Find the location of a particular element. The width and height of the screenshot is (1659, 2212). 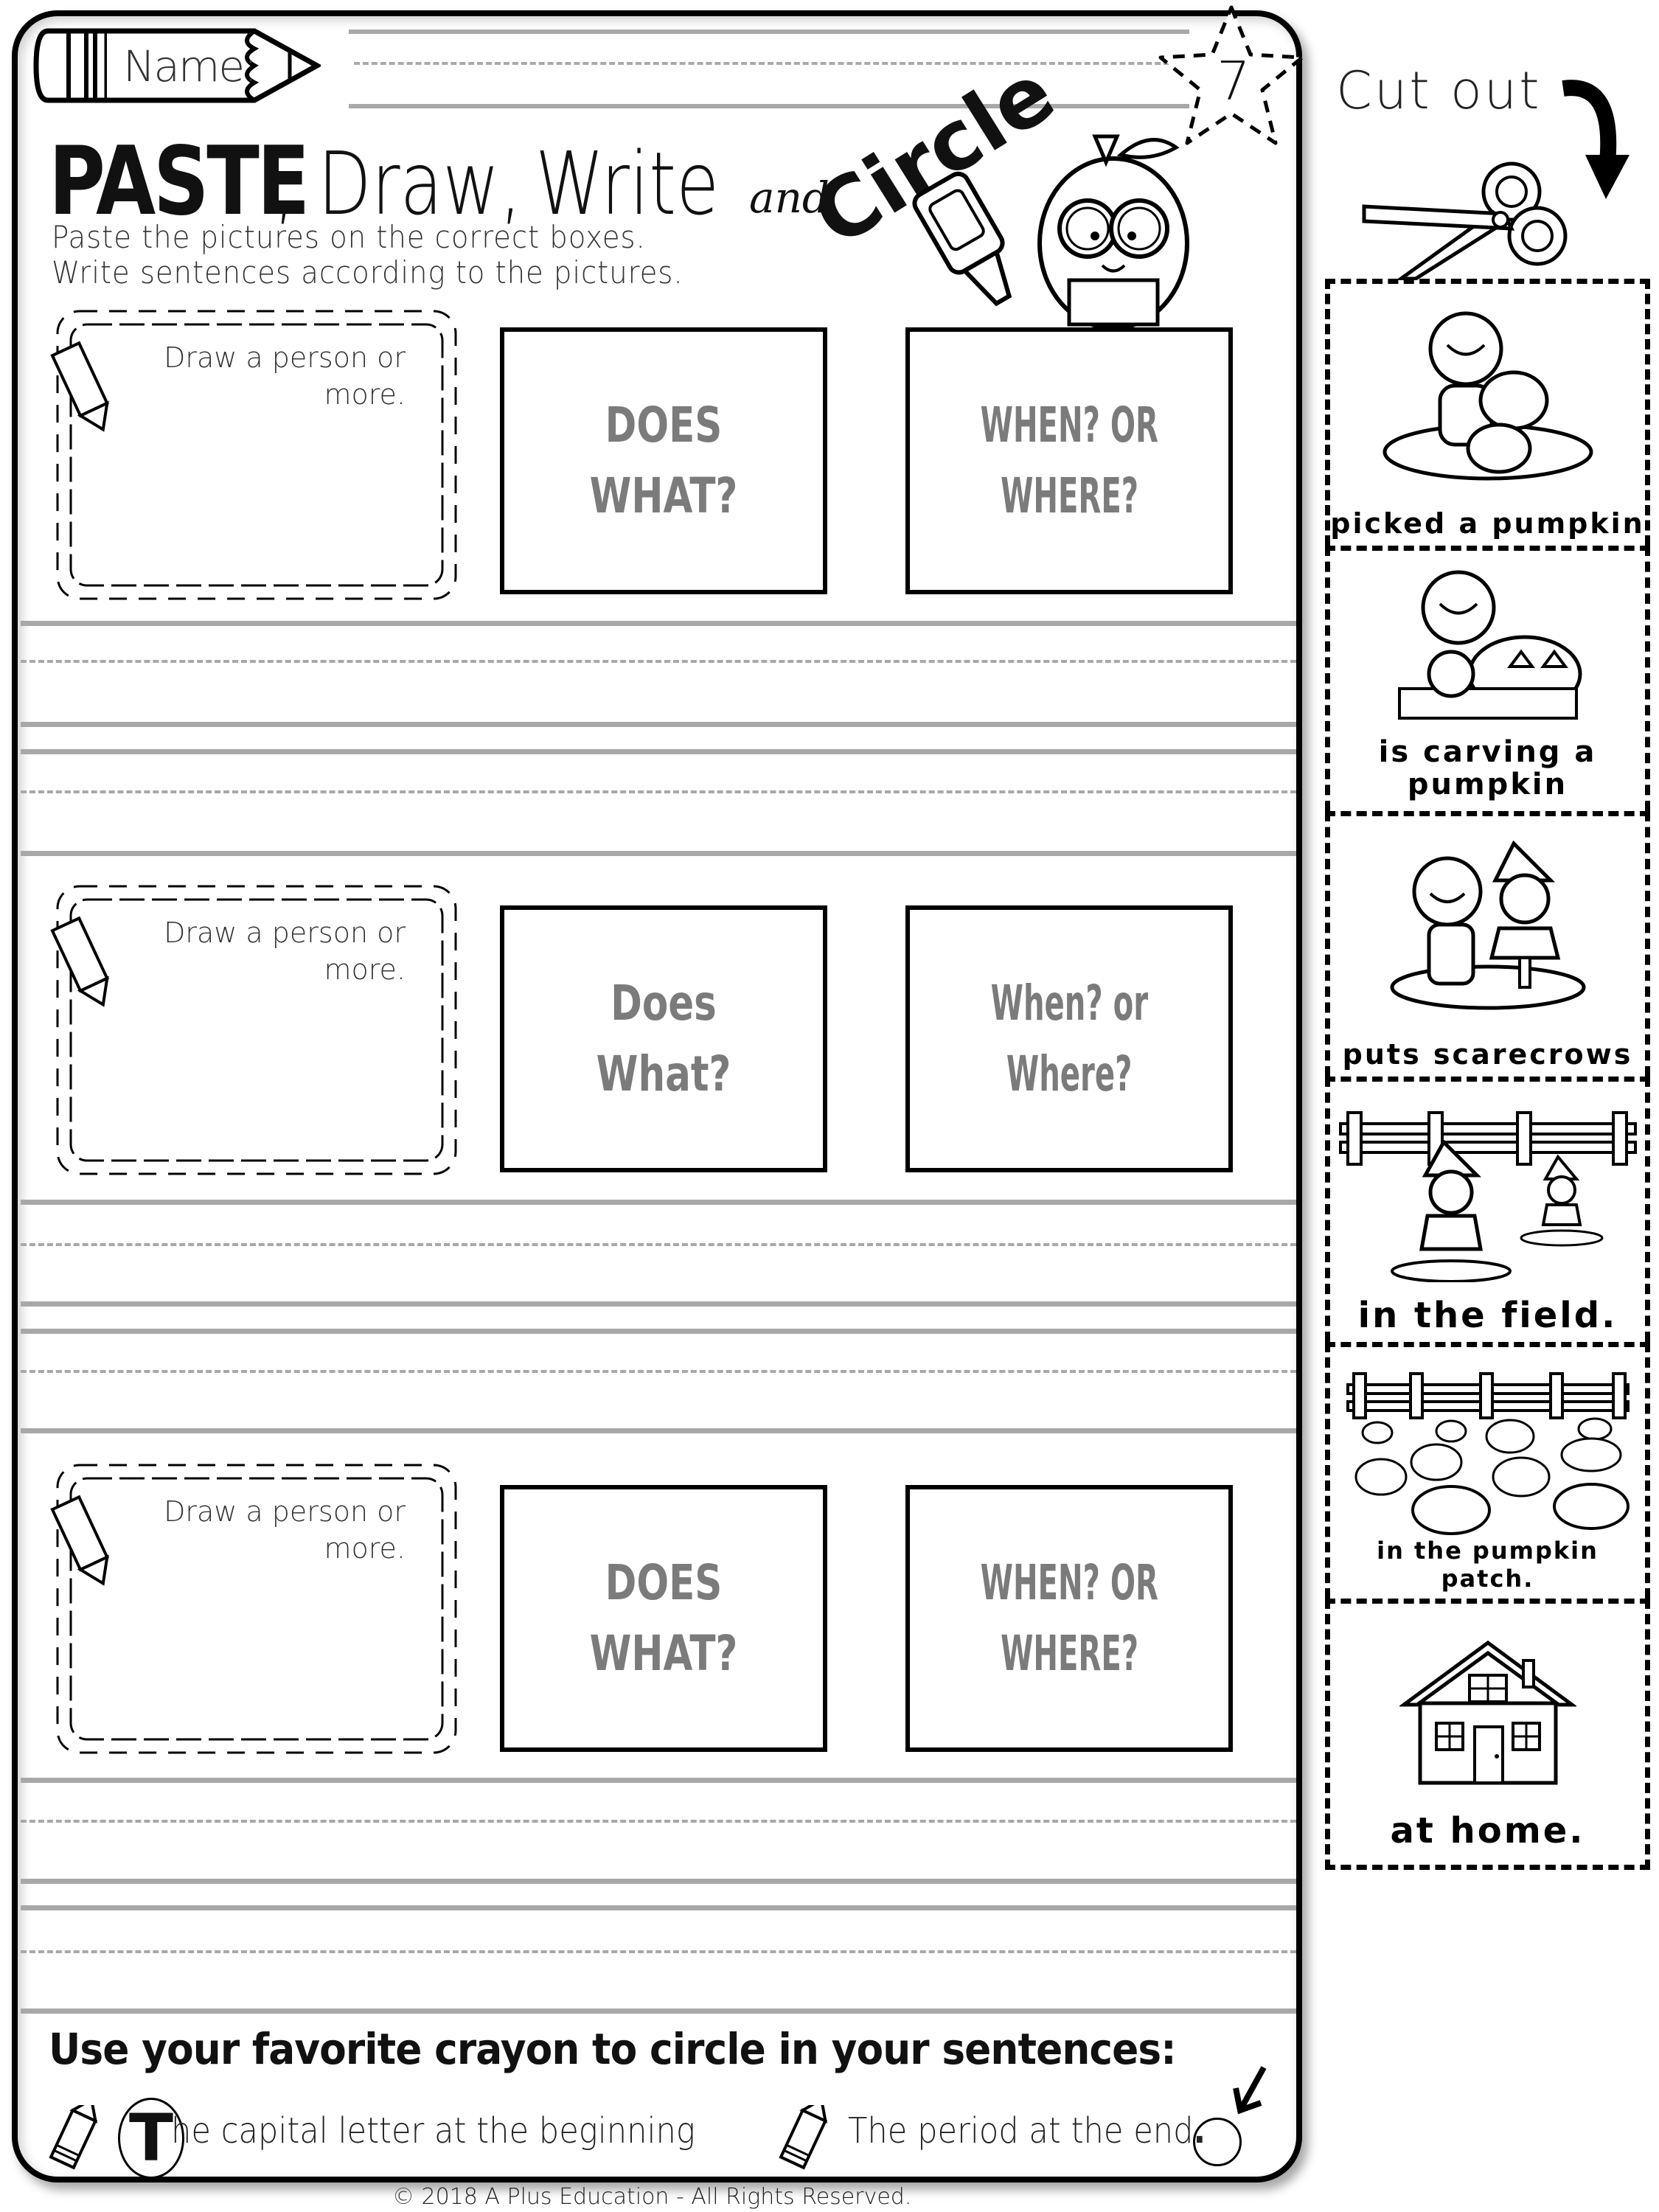

draw-prompt-2: Draw a person or more. is located at coordinates (285, 951).